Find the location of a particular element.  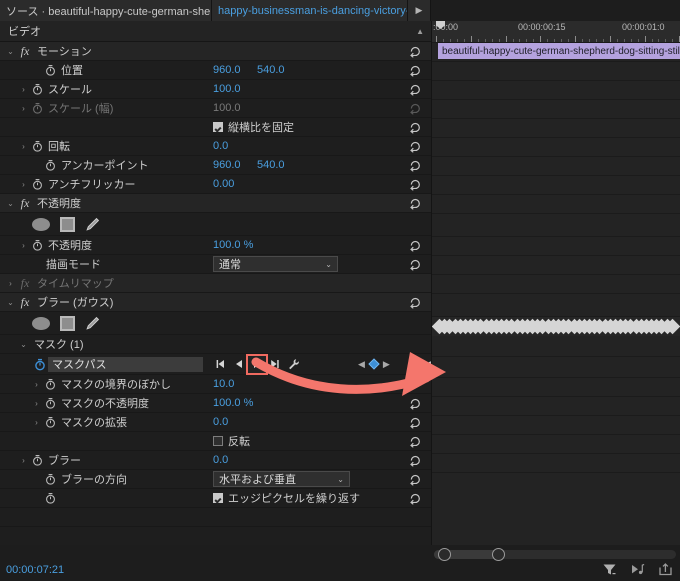

property-row-position: 位置 960.0 540.0 is located at coordinates (216, 70).